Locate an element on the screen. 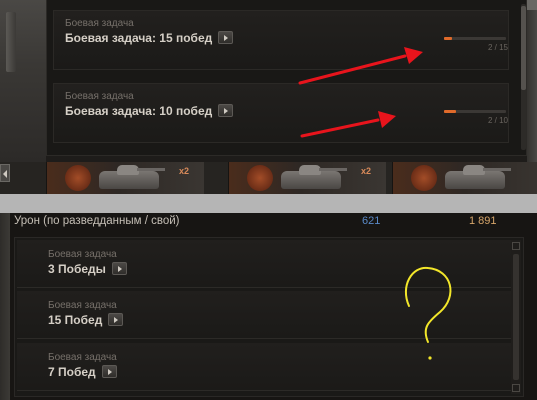  task-progress: 2 / 15 is located at coordinates (477, 44).